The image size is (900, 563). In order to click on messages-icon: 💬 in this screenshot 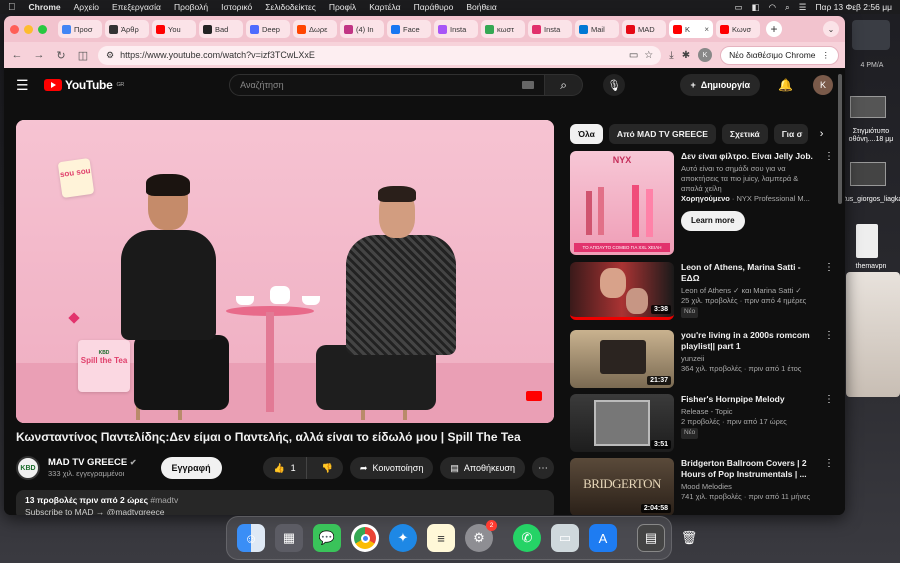, I will do `click(327, 538)`.